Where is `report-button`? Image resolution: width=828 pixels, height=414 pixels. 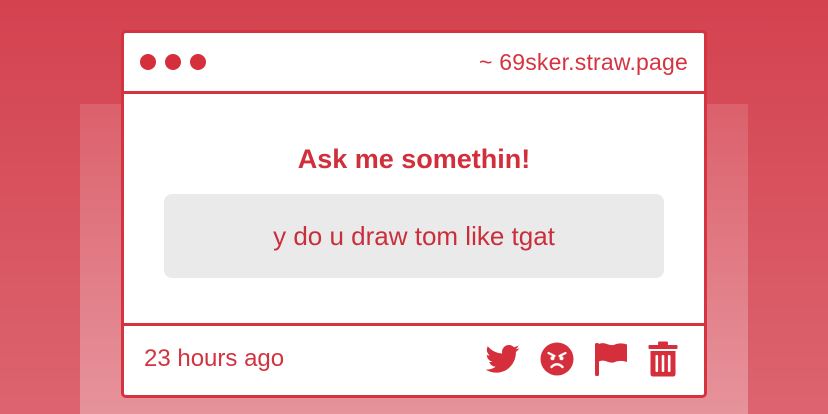 report-button is located at coordinates (611, 359).